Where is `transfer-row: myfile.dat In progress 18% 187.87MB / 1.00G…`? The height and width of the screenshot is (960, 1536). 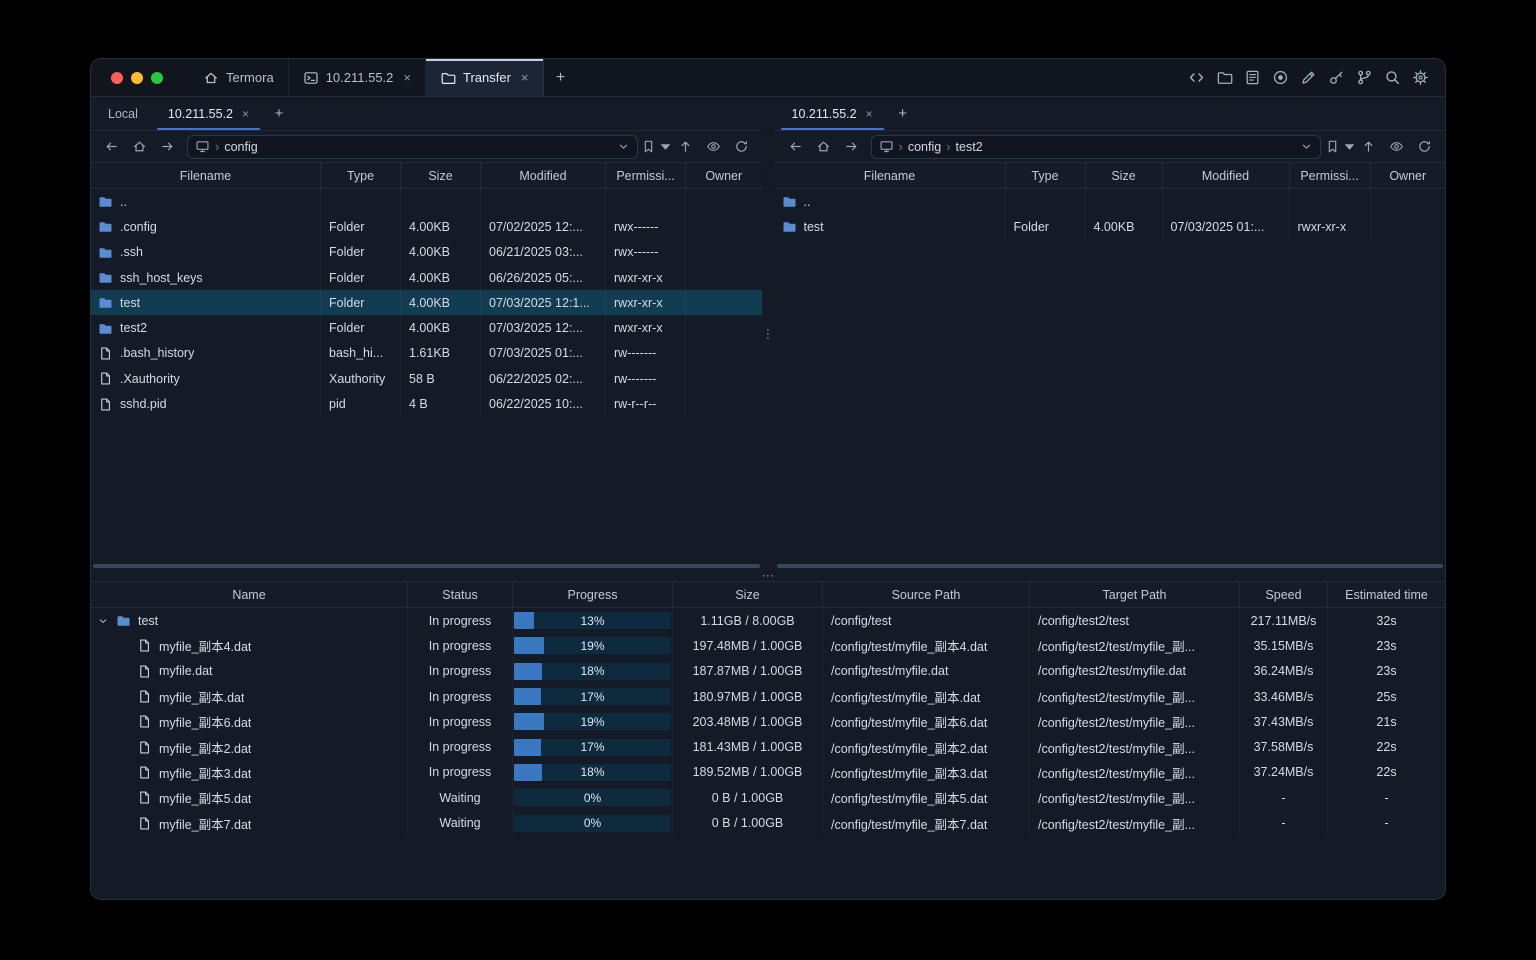
transfer-row: myfile.dat In progress 18% 187.87MB / 1.00G… is located at coordinates (768, 671).